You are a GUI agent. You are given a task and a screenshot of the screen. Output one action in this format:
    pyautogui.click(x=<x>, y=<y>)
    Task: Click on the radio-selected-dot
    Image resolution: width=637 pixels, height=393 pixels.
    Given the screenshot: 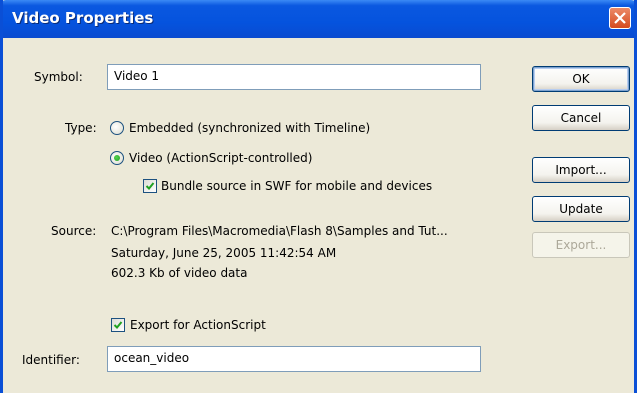 What is the action you would take?
    pyautogui.click(x=117, y=158)
    